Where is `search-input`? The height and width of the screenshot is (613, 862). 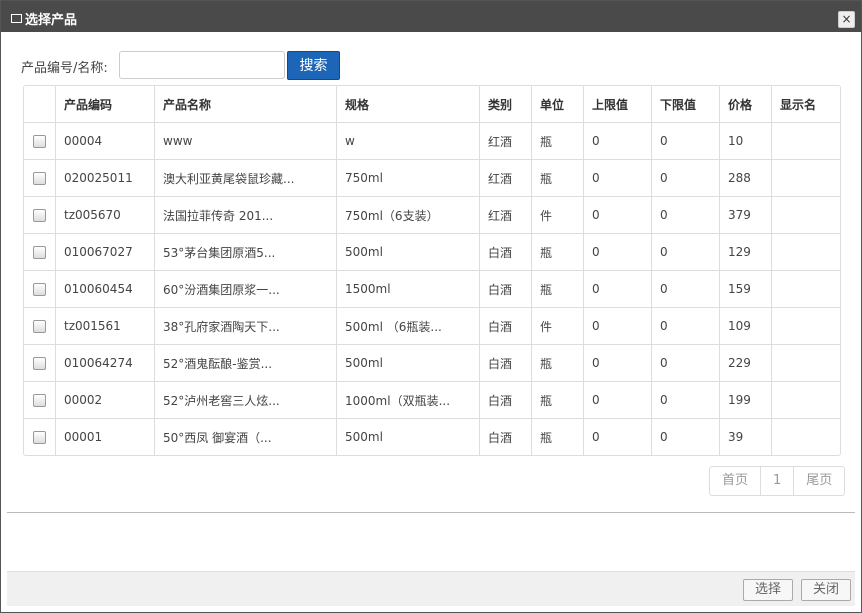 search-input is located at coordinates (202, 65).